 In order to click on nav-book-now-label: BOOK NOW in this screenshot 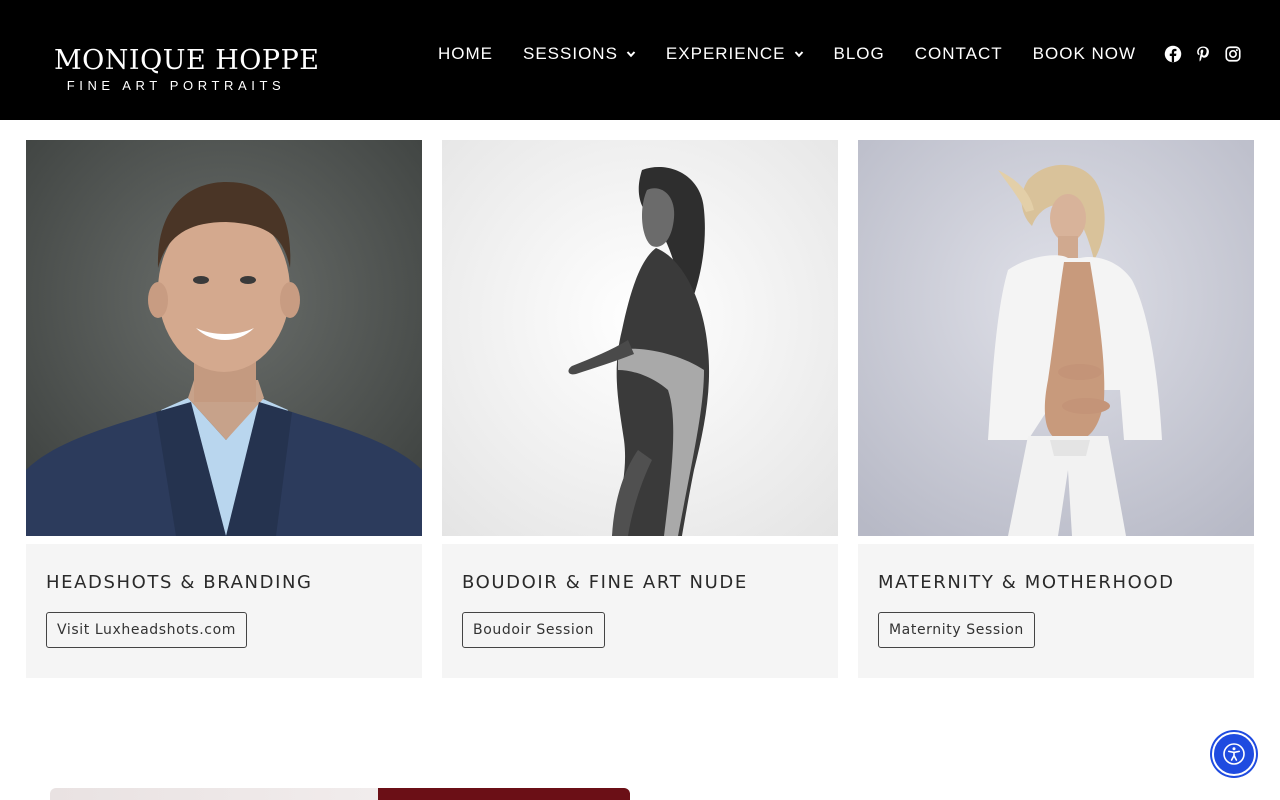, I will do `click(1084, 53)`.